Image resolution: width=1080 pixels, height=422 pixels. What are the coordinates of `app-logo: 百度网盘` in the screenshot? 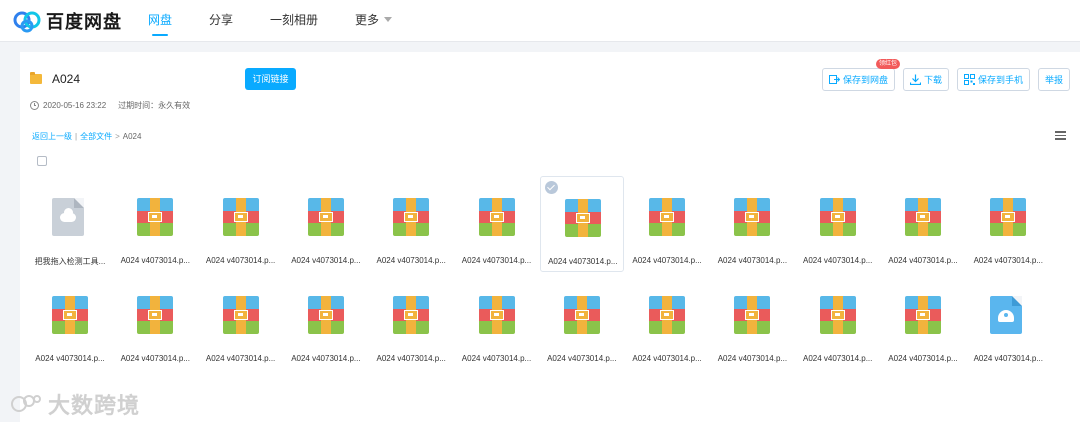 It's located at (67, 21).